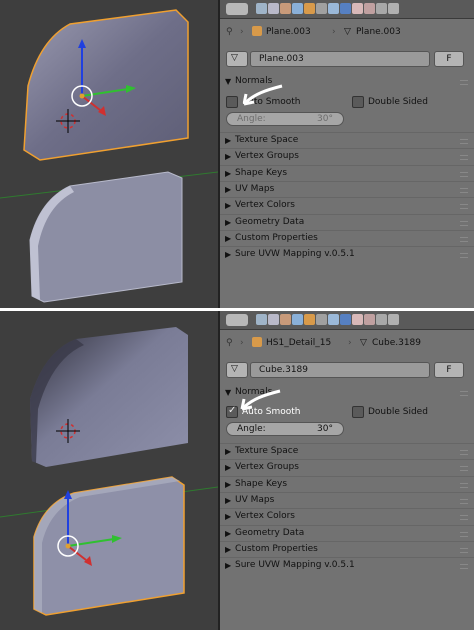 The height and width of the screenshot is (630, 474). I want to click on panel-title: Shape Keys, so click(261, 172).